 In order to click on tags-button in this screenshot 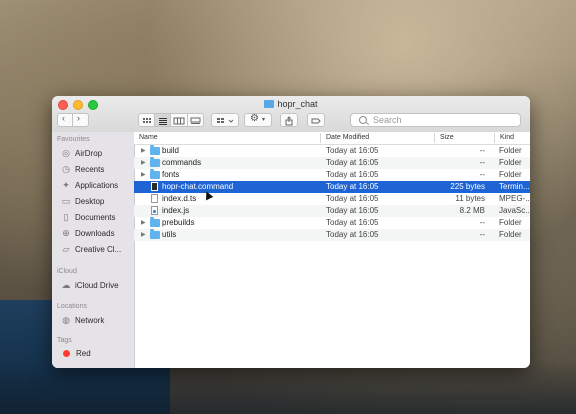, I will do `click(316, 120)`.